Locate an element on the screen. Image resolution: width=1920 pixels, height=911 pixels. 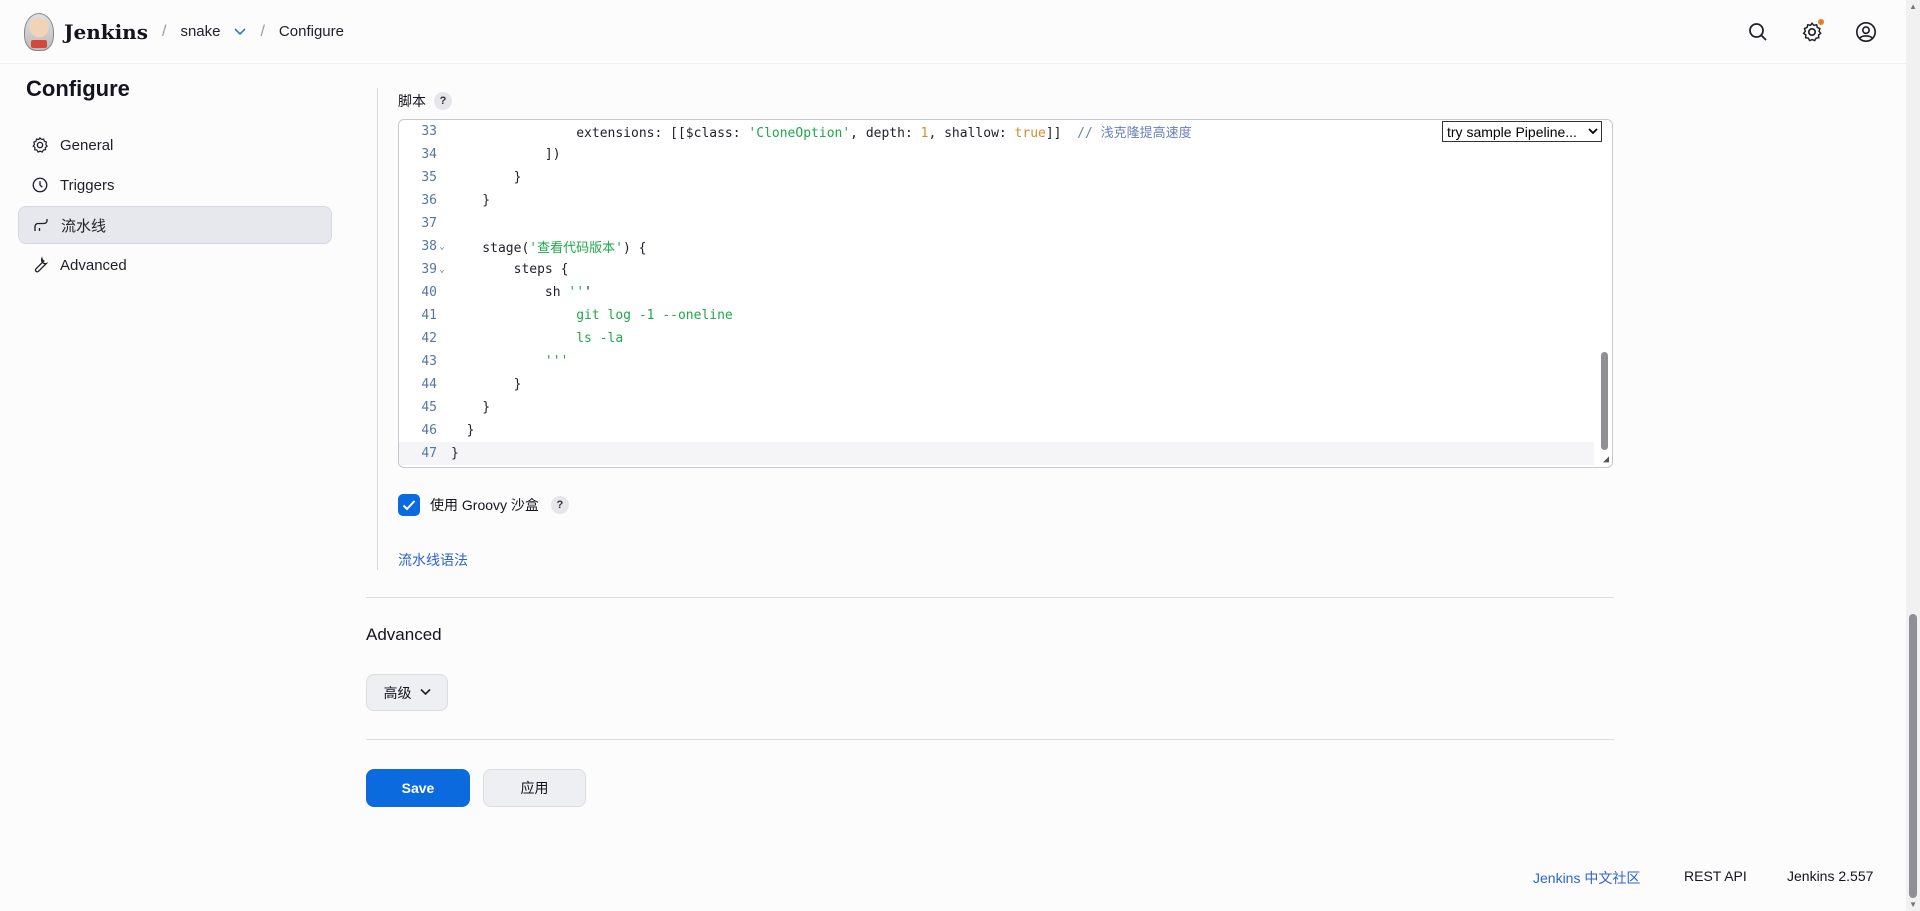
code-text: ''' is located at coordinates (510, 361).